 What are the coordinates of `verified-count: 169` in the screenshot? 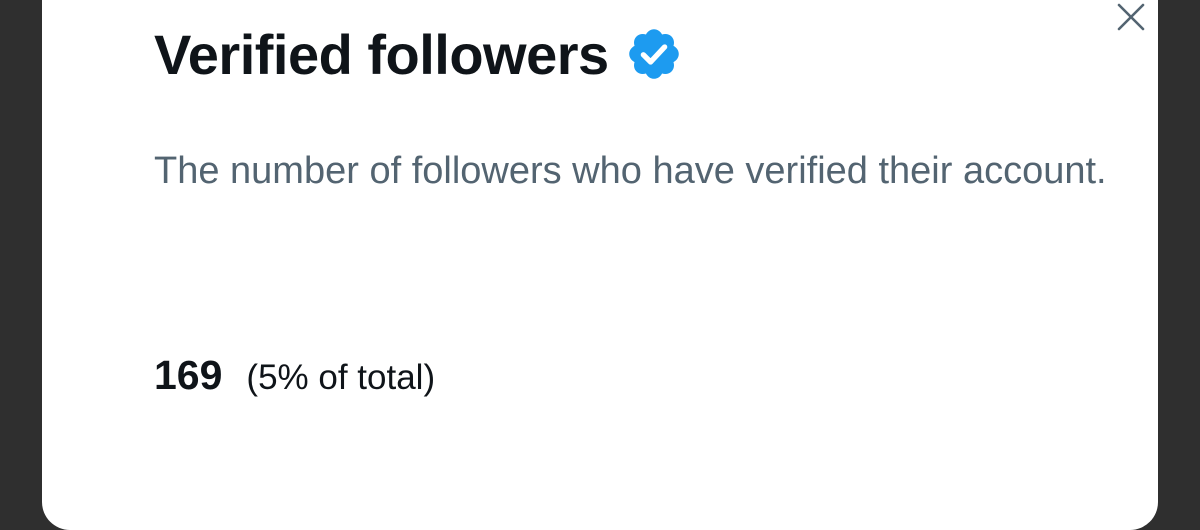 It's located at (188, 375).